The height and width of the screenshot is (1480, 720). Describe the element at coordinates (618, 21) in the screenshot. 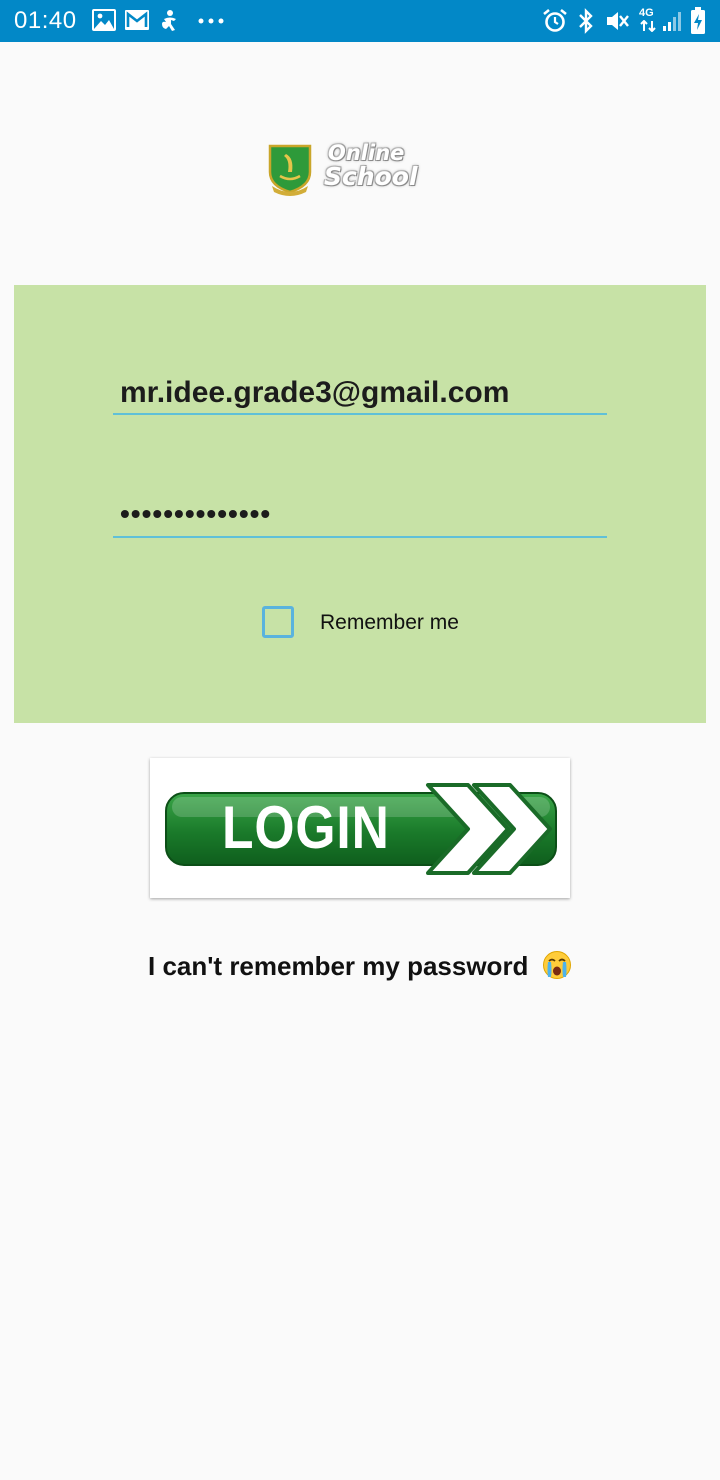

I see `mute-icon` at that location.